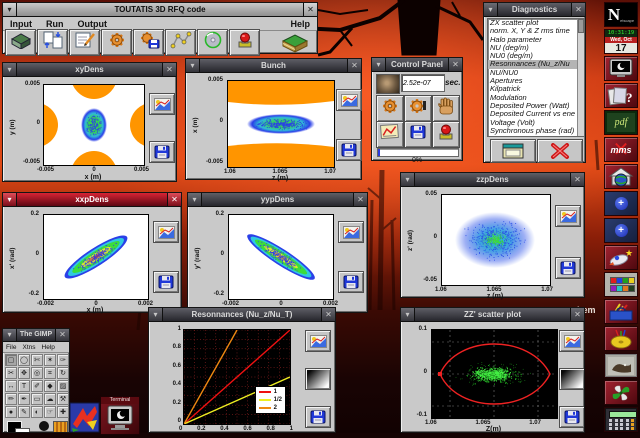 Image resolution: width=640 pixels, height=438 pixels. What do you see at coordinates (492, 315) in the screenshot?
I see `titlebar-zz-scatter: ▾ ZZ' scatter plot ✕` at bounding box center [492, 315].